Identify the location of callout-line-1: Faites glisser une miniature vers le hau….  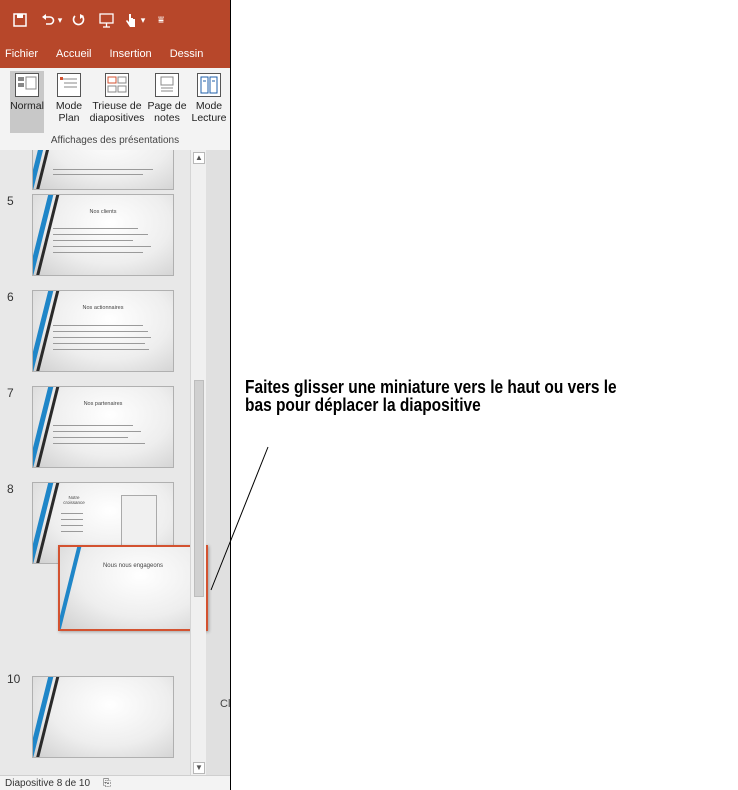
(431, 387).